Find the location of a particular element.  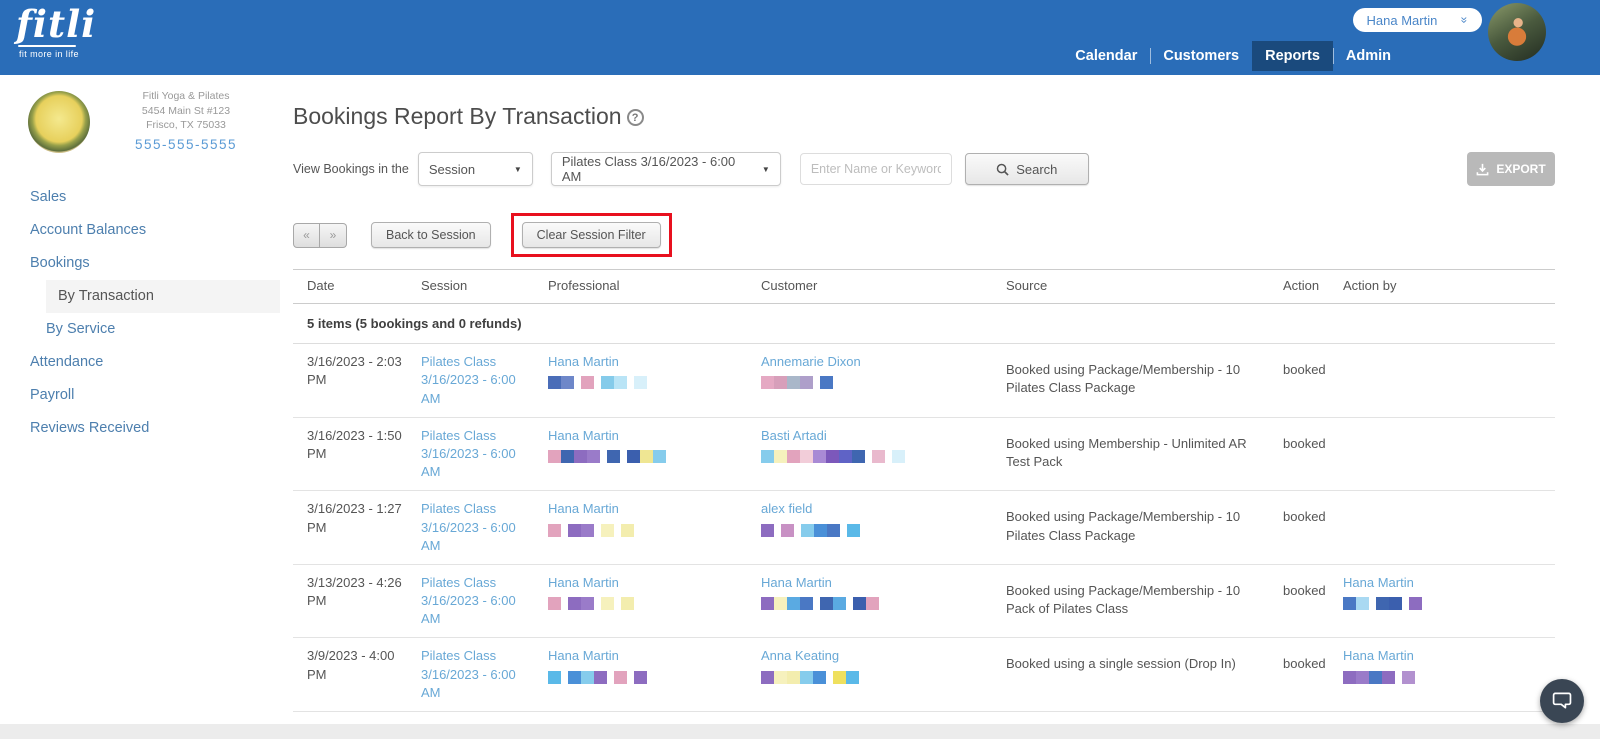

red-annotation-box: Clear Session Filter is located at coordinates (591, 235).